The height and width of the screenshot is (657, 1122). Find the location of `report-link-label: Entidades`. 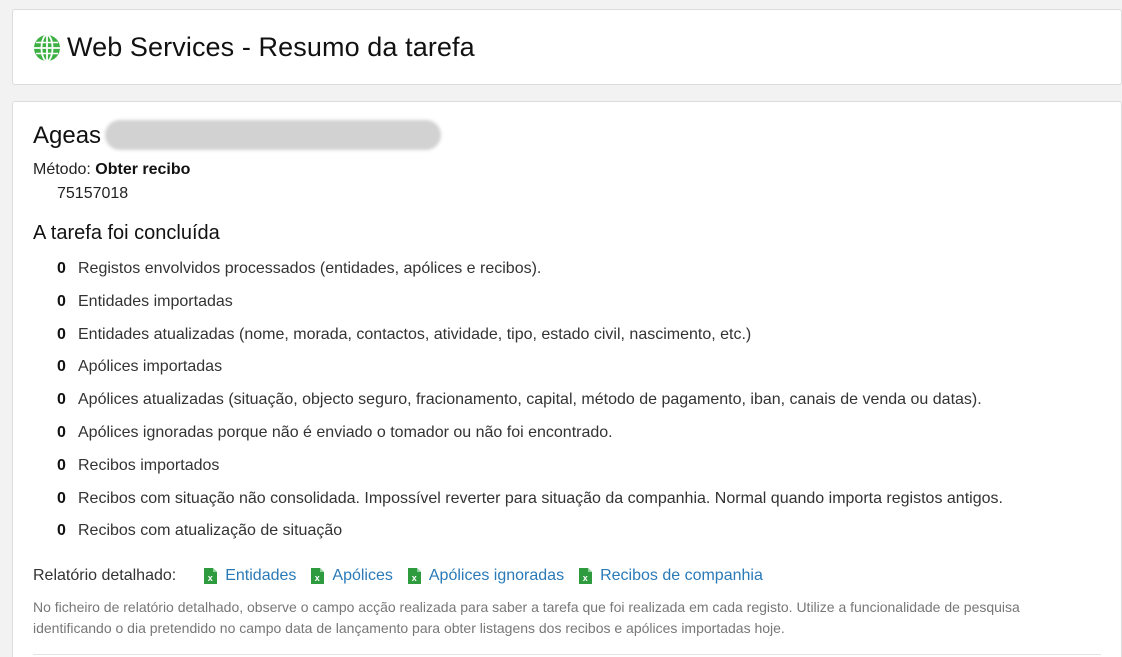

report-link-label: Entidades is located at coordinates (261, 575).